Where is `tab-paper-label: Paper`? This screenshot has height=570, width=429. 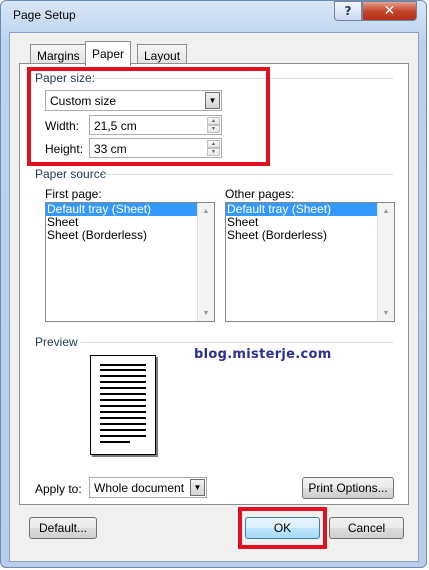 tab-paper-label: Paper is located at coordinates (108, 54).